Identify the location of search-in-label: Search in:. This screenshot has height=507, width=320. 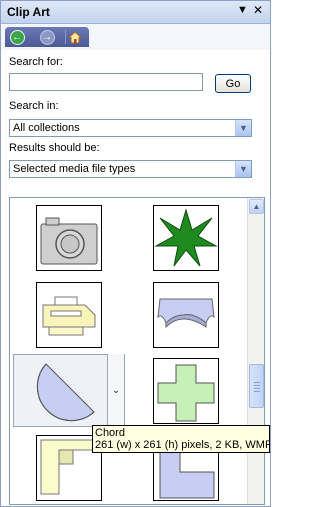
(34, 106).